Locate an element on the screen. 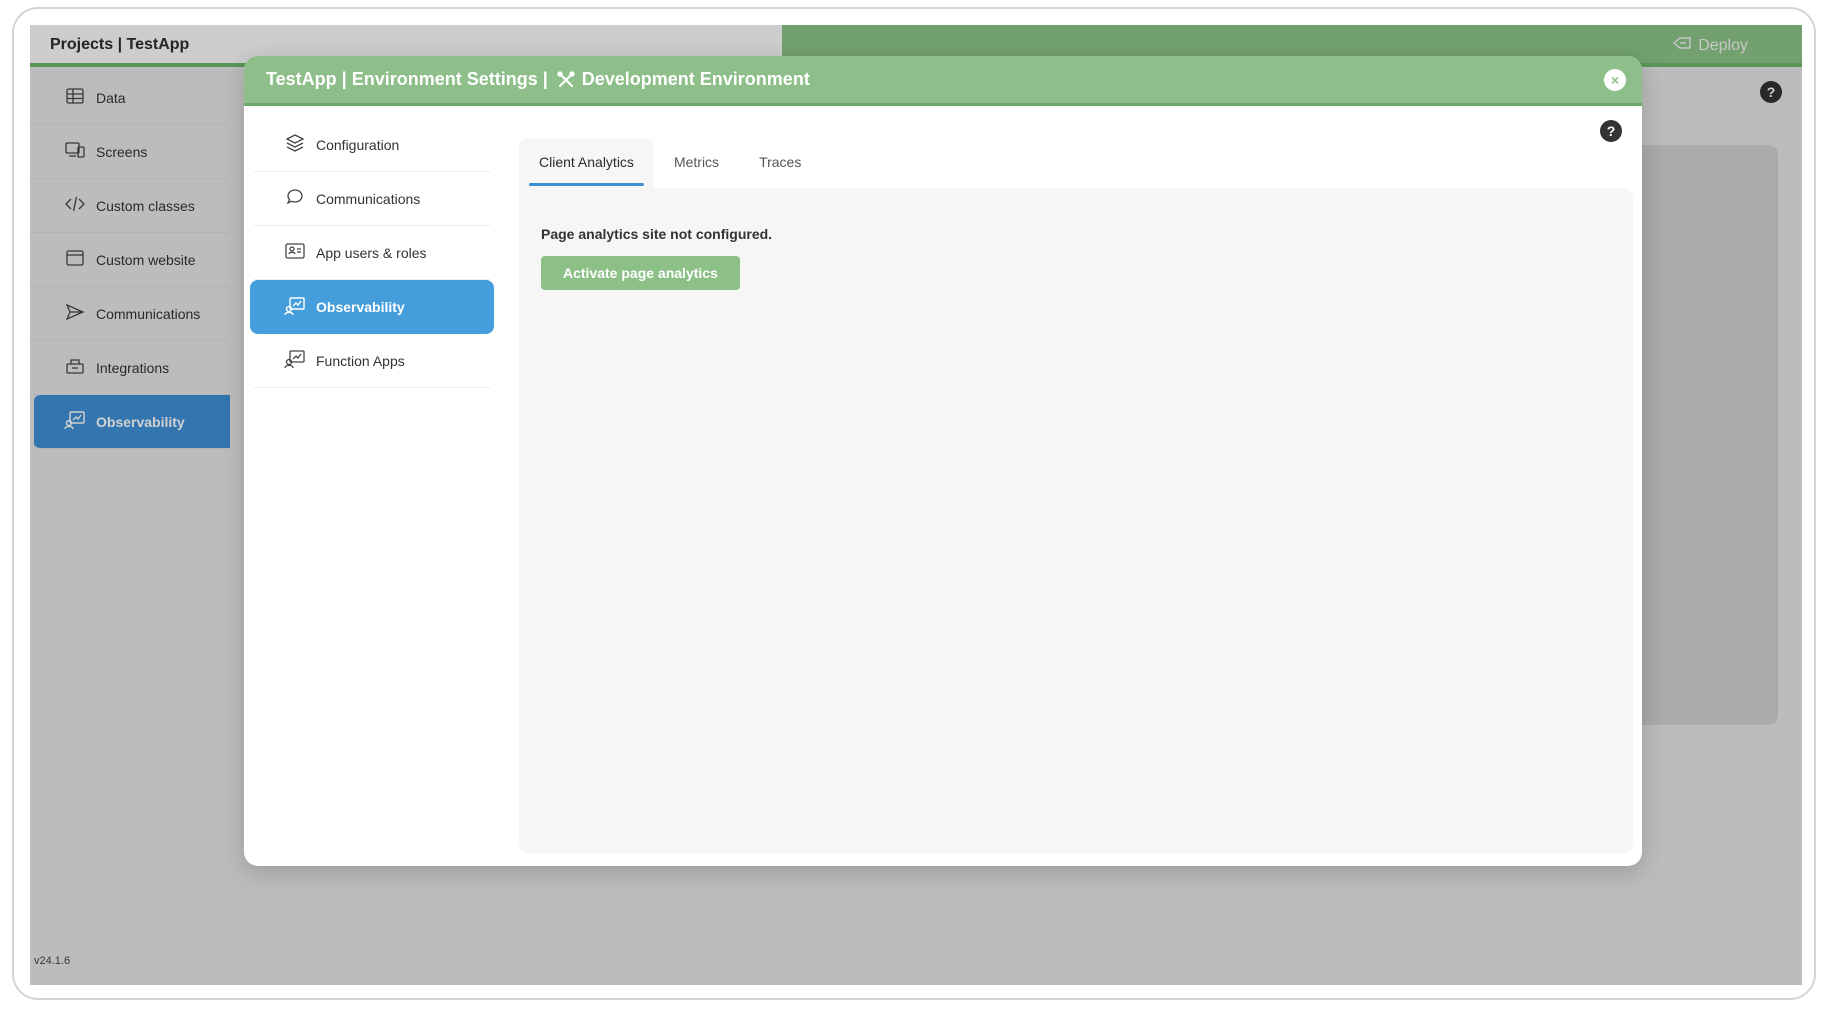  modal-nav-function-apps: Function Apps is located at coordinates (372, 361).